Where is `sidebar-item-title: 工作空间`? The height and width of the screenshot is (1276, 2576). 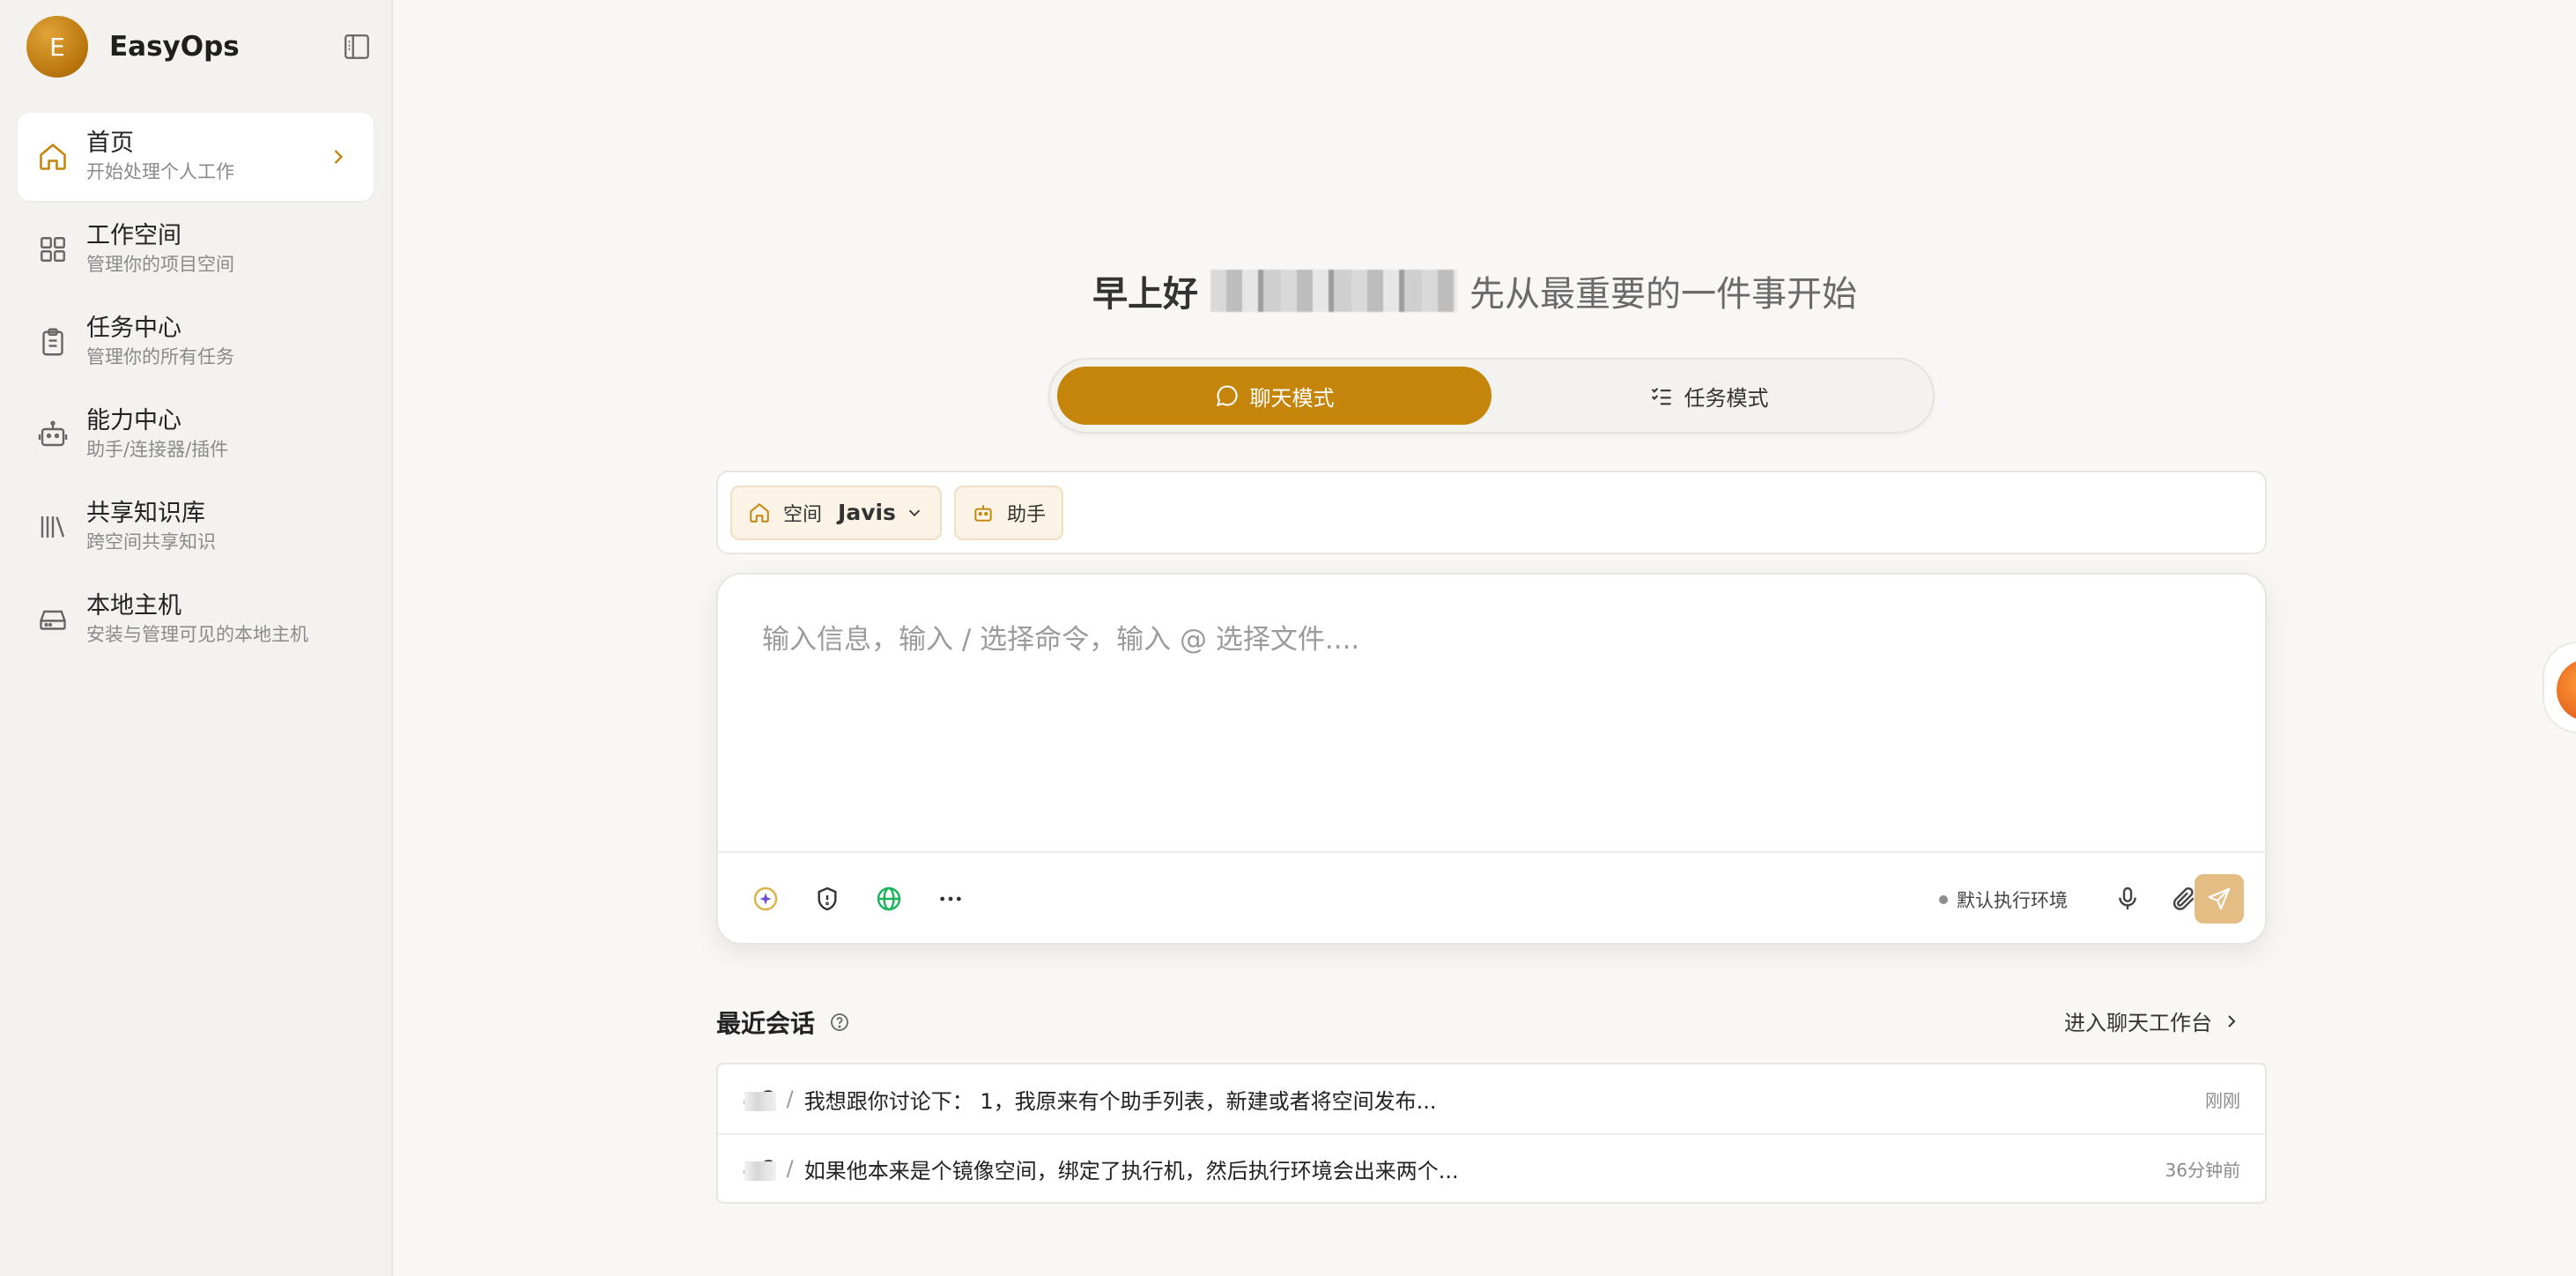
sidebar-item-title: 工作空间 is located at coordinates (133, 235).